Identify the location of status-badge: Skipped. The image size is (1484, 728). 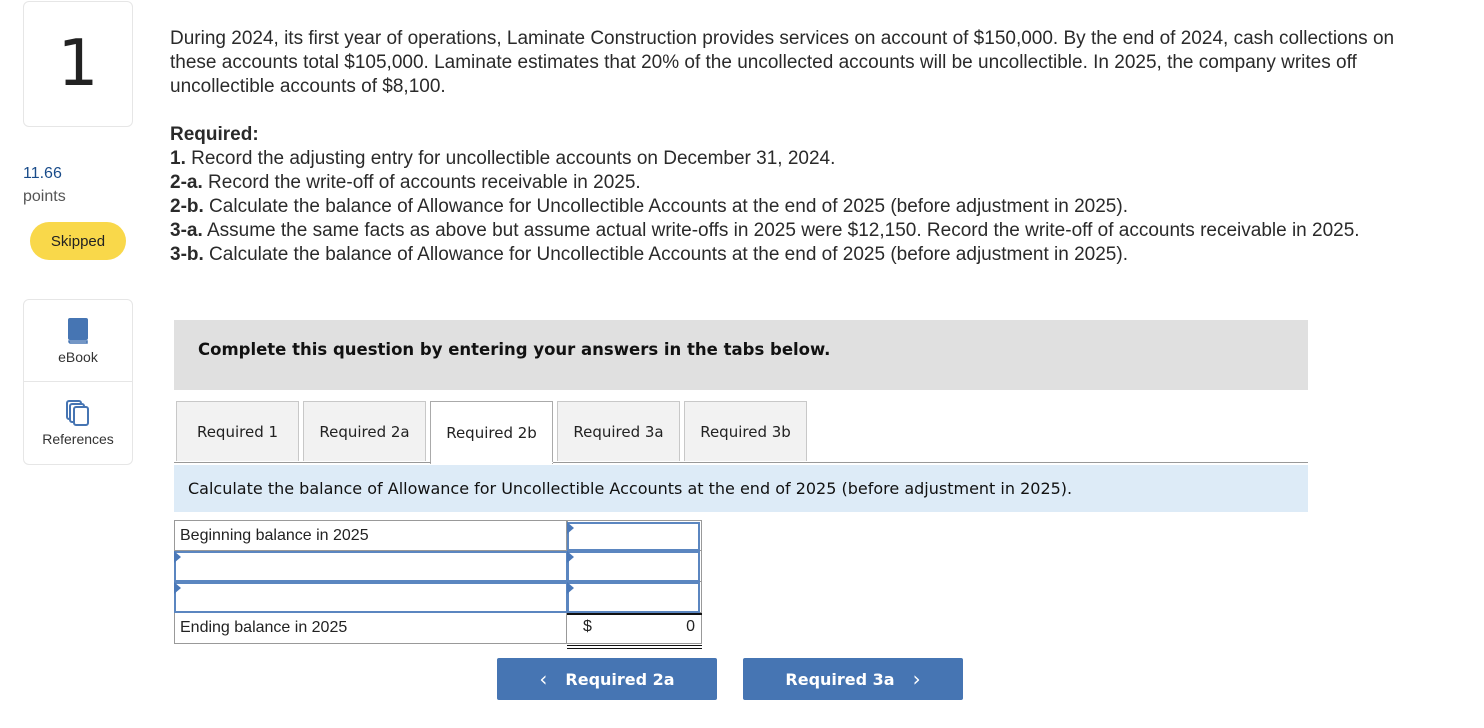
(78, 241).